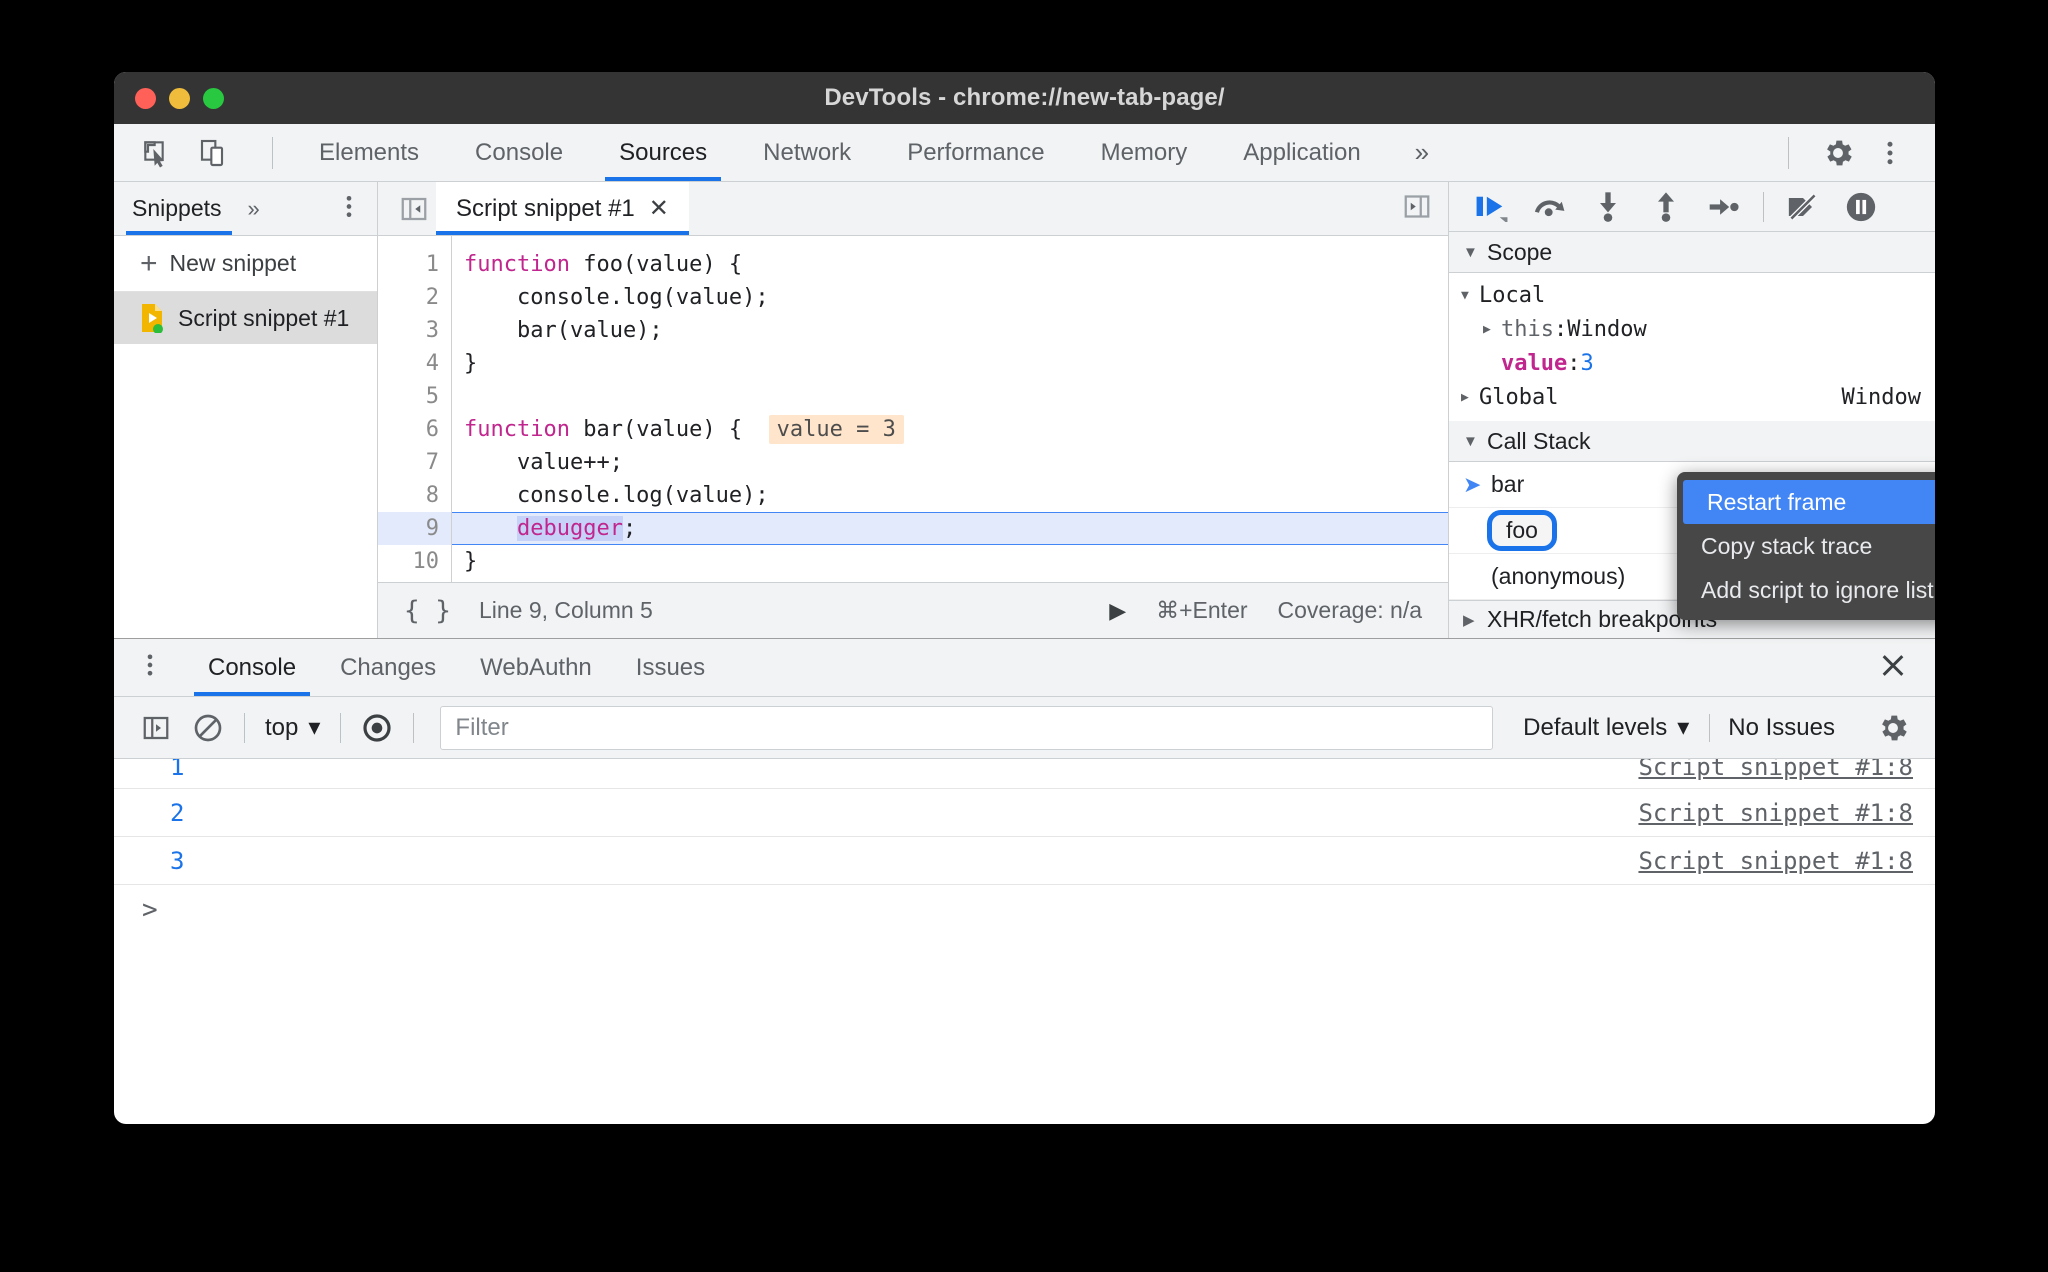 This screenshot has height=1272, width=2048. What do you see at coordinates (1492, 207) in the screenshot?
I see `resume-icon` at bounding box center [1492, 207].